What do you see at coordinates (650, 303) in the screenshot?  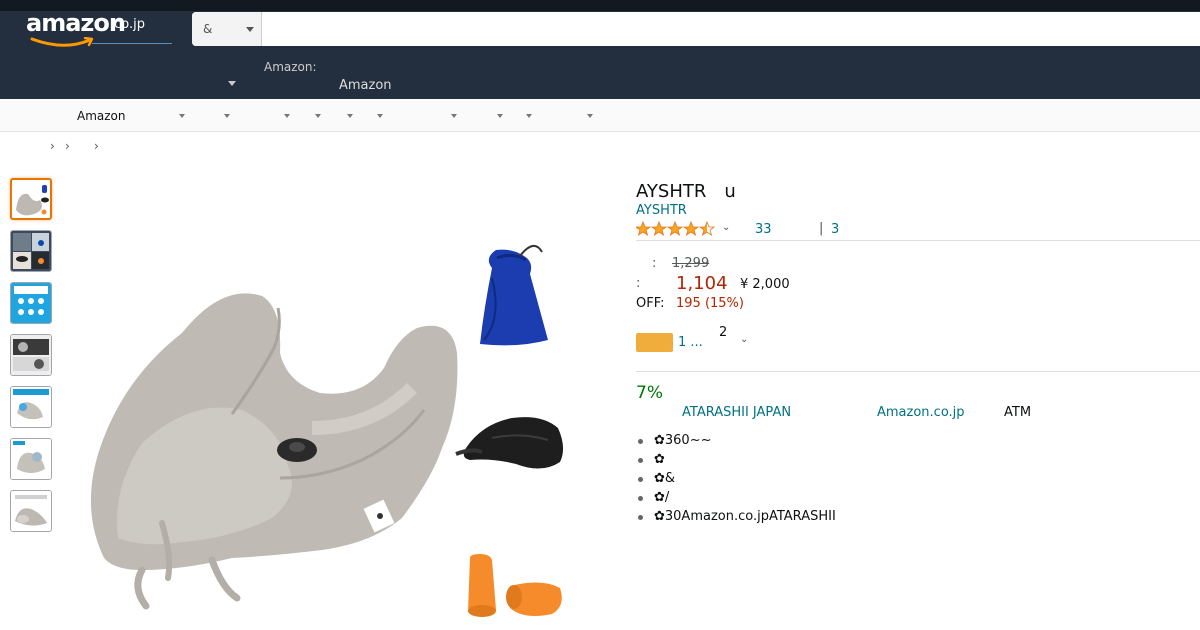 I see `discount-label: OFF:` at bounding box center [650, 303].